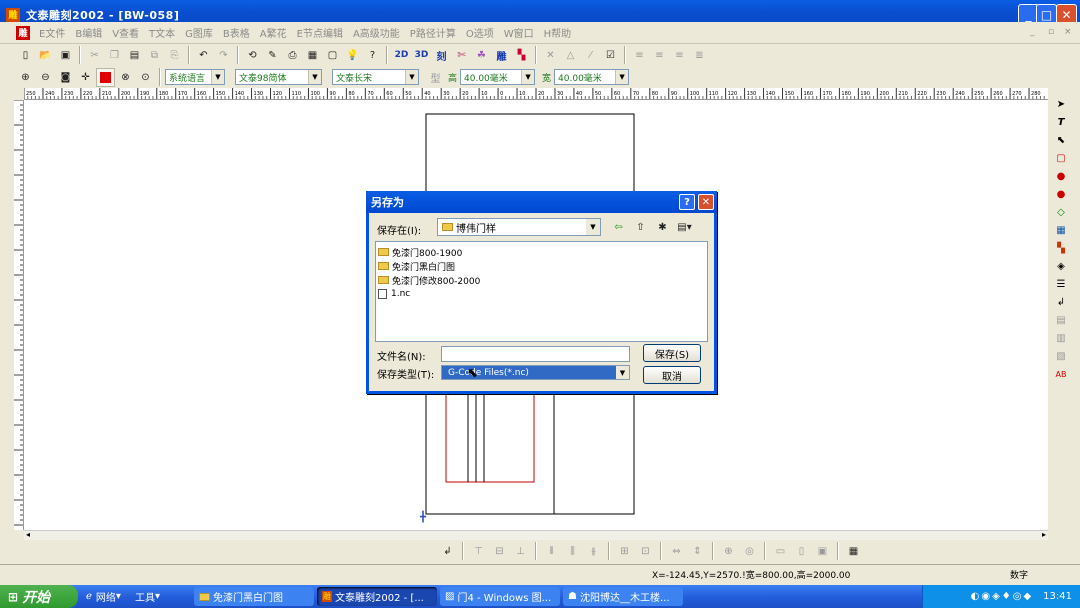 The image size is (1080, 608). What do you see at coordinates (372, 55) in the screenshot?
I see `help-icon: ?` at bounding box center [372, 55].